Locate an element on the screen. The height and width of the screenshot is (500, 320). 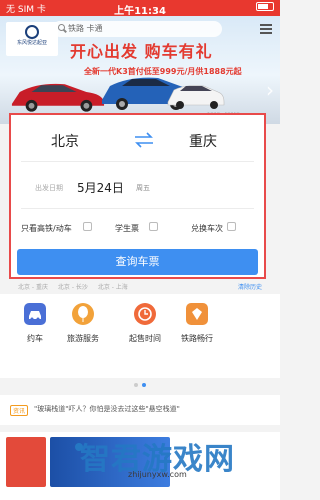
menu-icon is located at coordinates (266, 29).